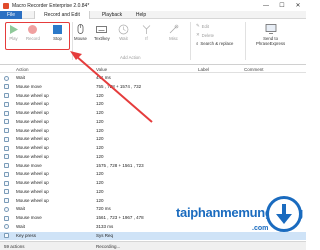  Describe the element at coordinates (153, 166) in the screenshot. I see `table-row: Mouse move 1575 , 728 + 1561 , 723` at that location.